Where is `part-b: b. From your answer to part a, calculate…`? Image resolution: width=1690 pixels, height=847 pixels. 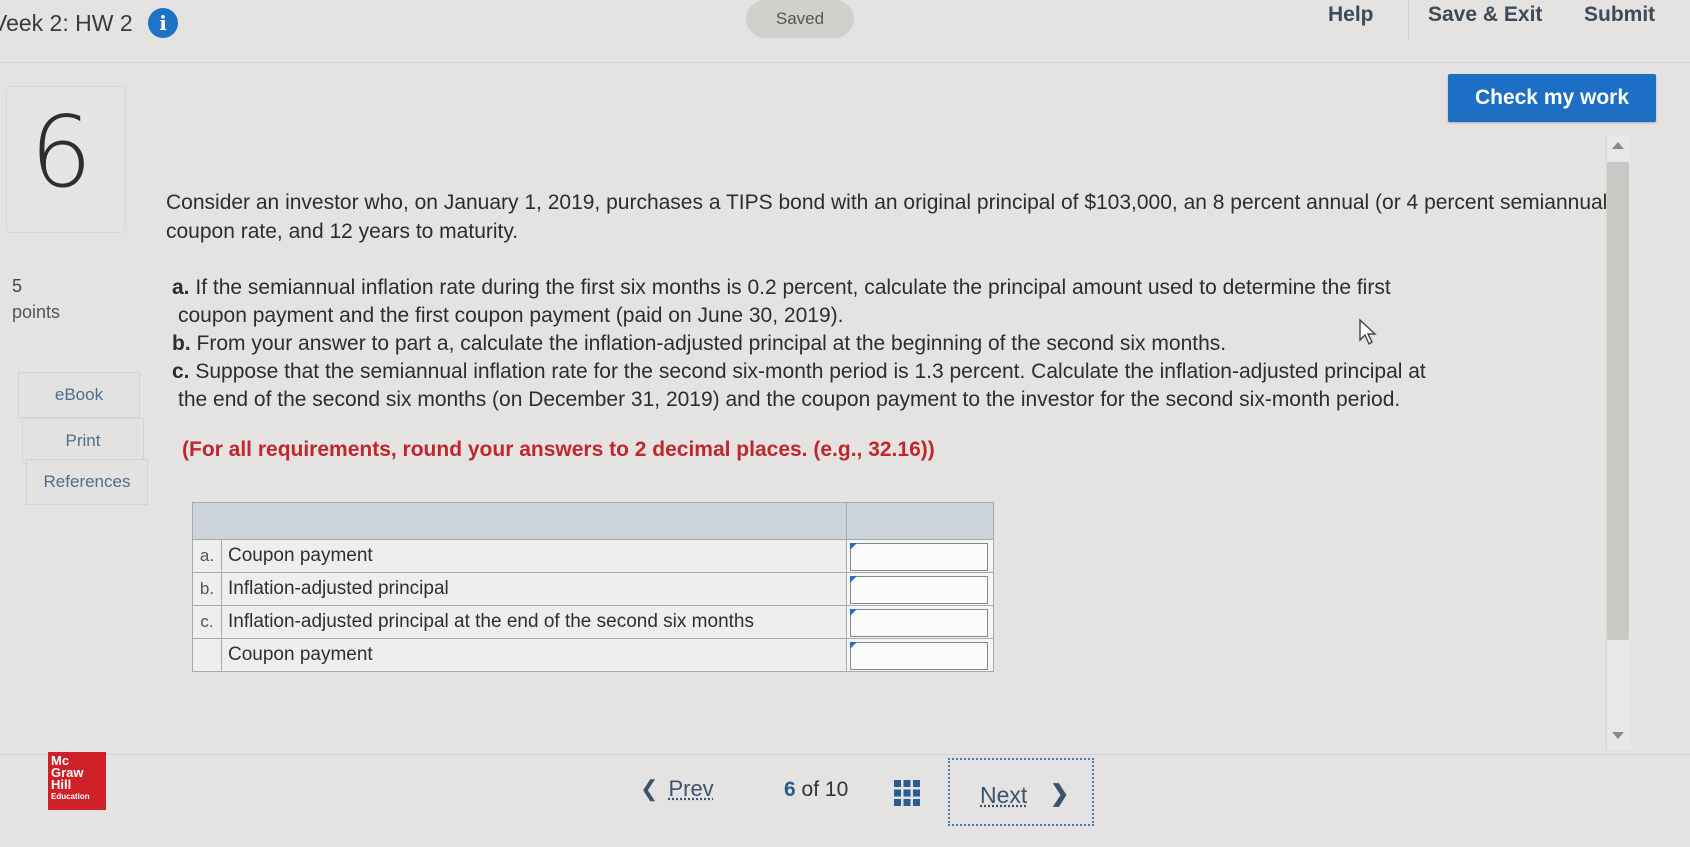 part-b: b. From your answer to part a, calculate… is located at coordinates (902, 344).